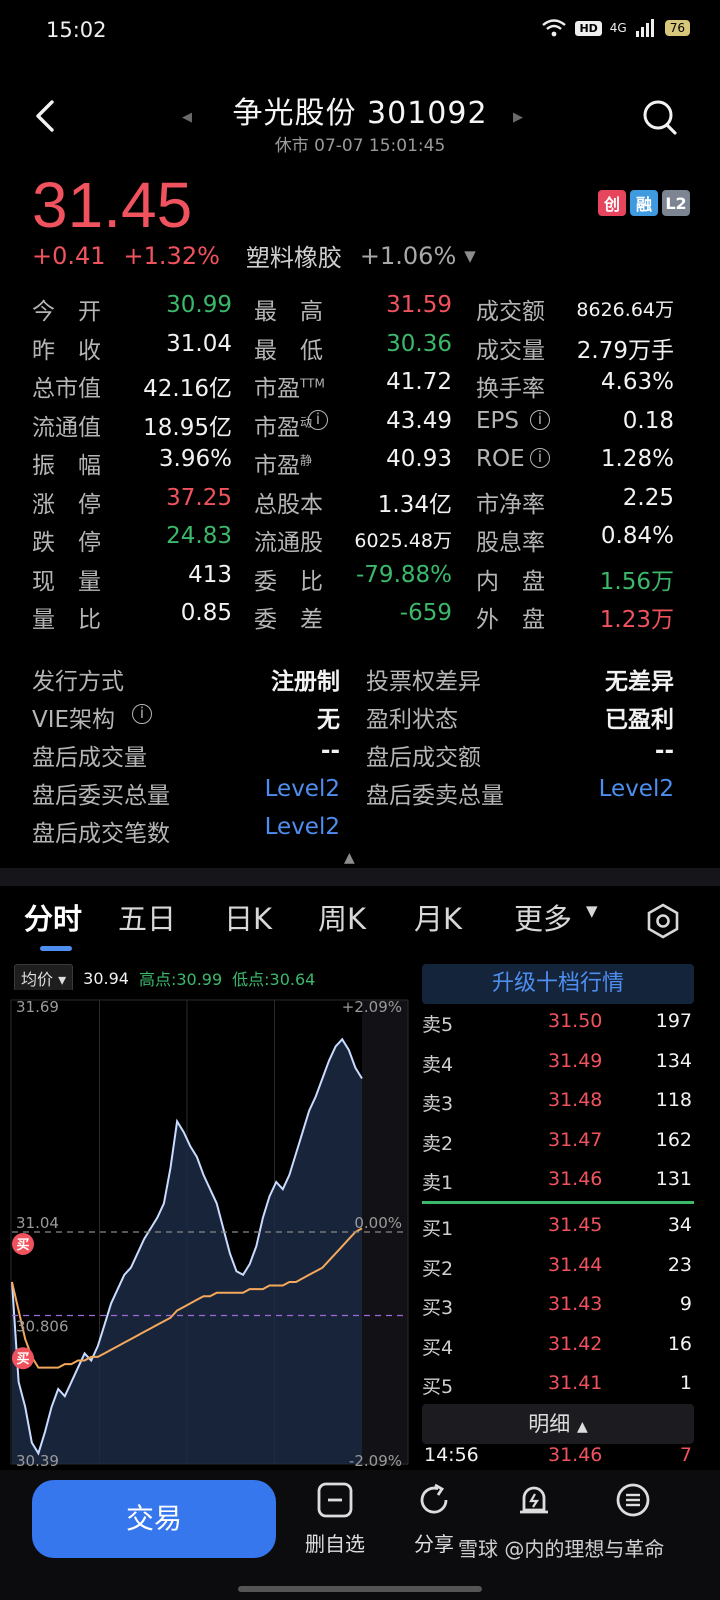 The image size is (720, 1600). Describe the element at coordinates (676, 203) in the screenshot. I see `badge-2: L2` at that location.